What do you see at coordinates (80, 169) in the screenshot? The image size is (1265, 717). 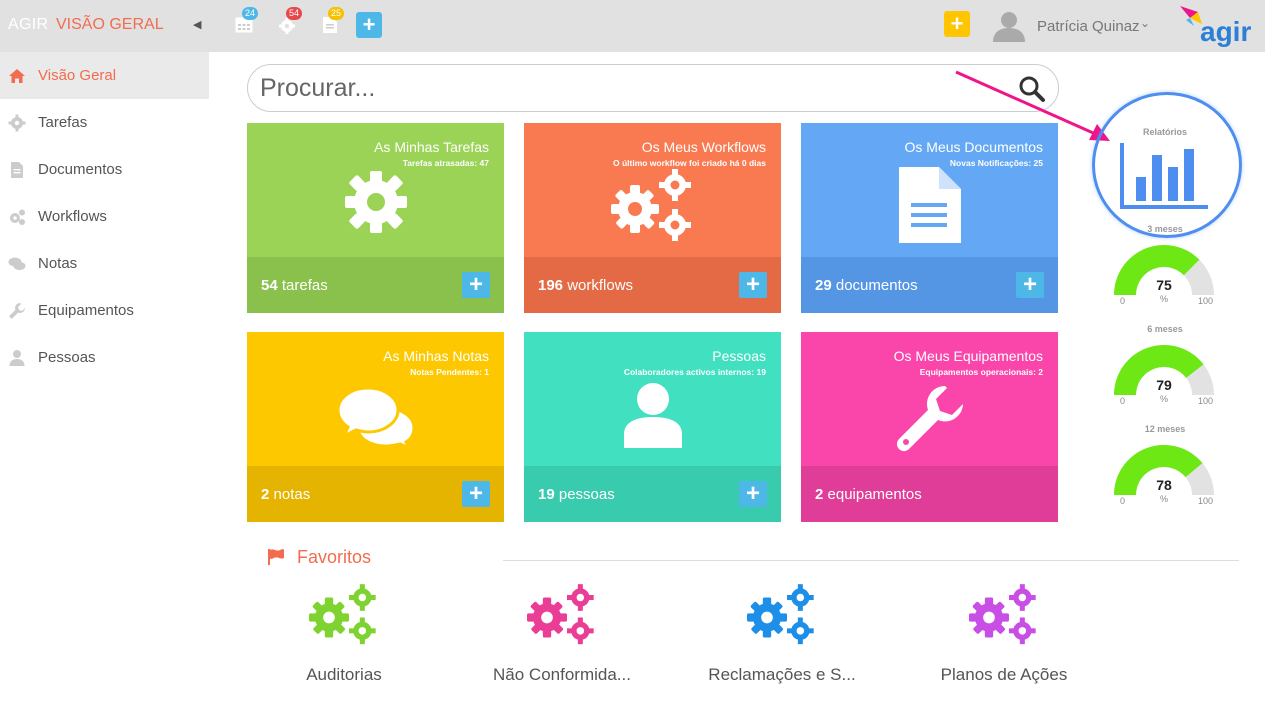 I see `sidebar-item-label: Documentos` at bounding box center [80, 169].